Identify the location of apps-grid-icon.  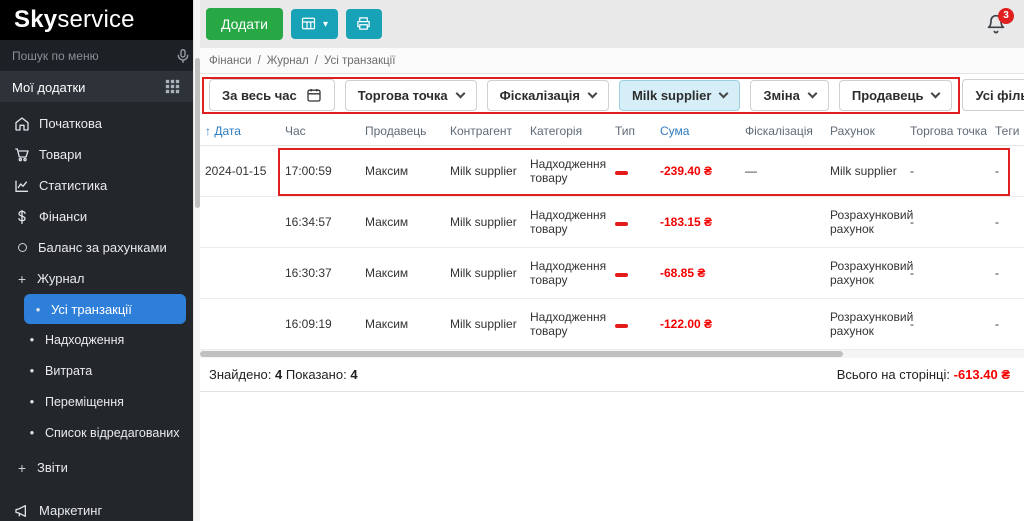
(173, 87).